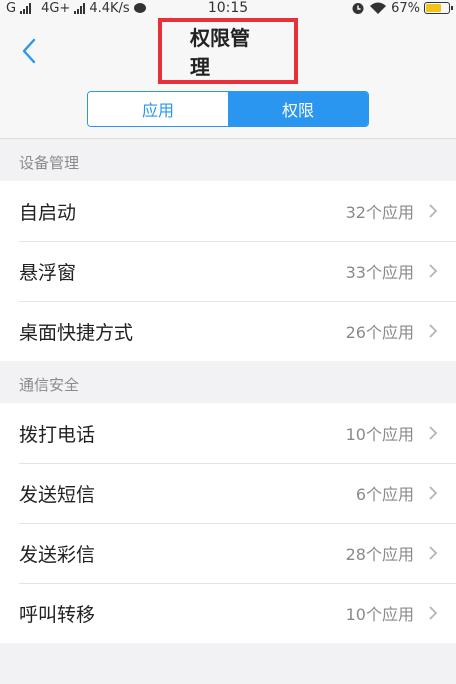 The image size is (456, 684). I want to click on alarm-icon, so click(358, 8).